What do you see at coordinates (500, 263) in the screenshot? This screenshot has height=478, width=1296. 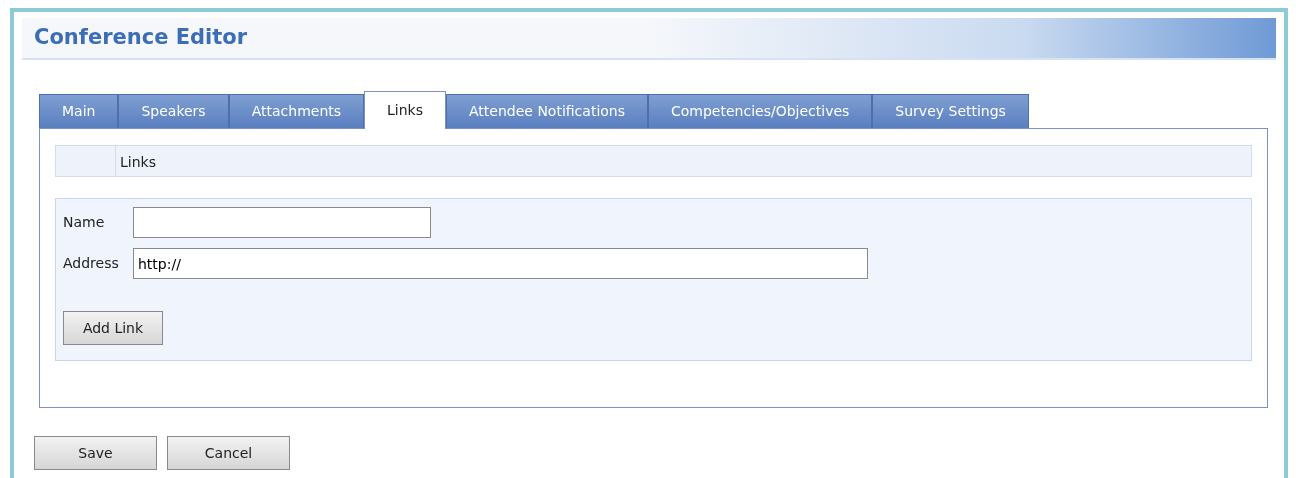 I see `input-field: http://` at bounding box center [500, 263].